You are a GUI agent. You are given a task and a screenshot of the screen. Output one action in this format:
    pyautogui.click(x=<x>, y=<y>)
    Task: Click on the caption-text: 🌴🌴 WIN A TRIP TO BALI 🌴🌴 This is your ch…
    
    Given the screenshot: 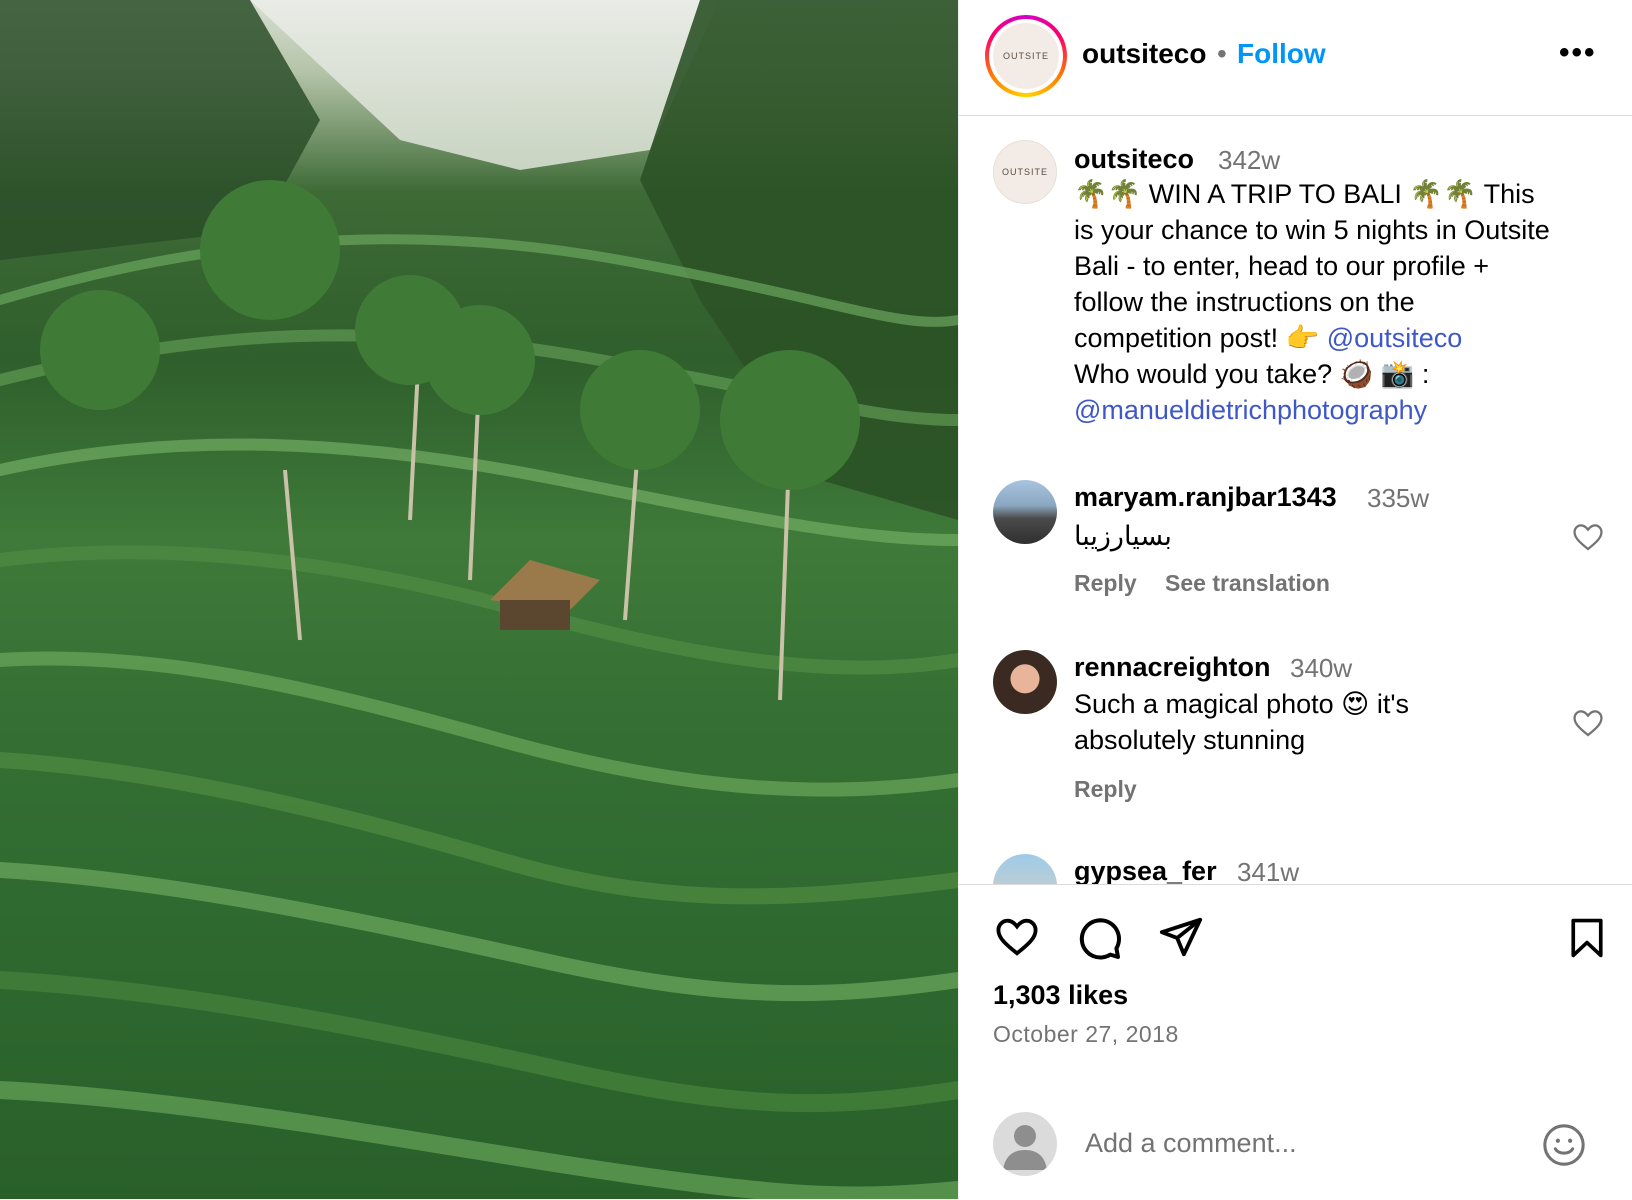 What is the action you would take?
    pyautogui.click(x=1312, y=302)
    